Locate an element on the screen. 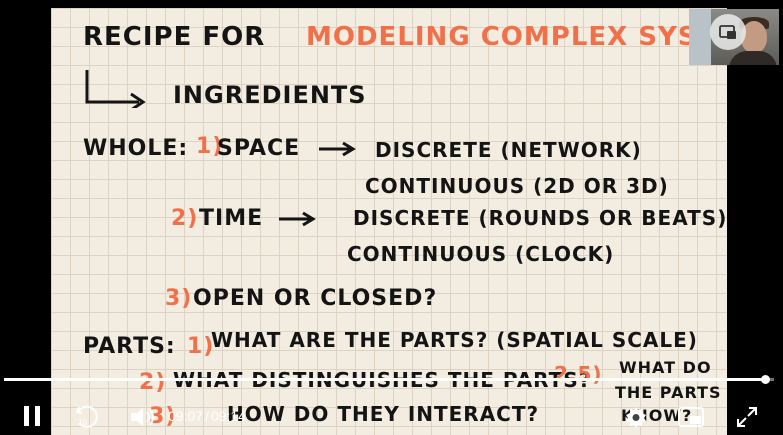 The image size is (783, 435). parts-item1-label: WHAT ARE THE PARTS? (SPATIAL SCALE) is located at coordinates (454, 340).